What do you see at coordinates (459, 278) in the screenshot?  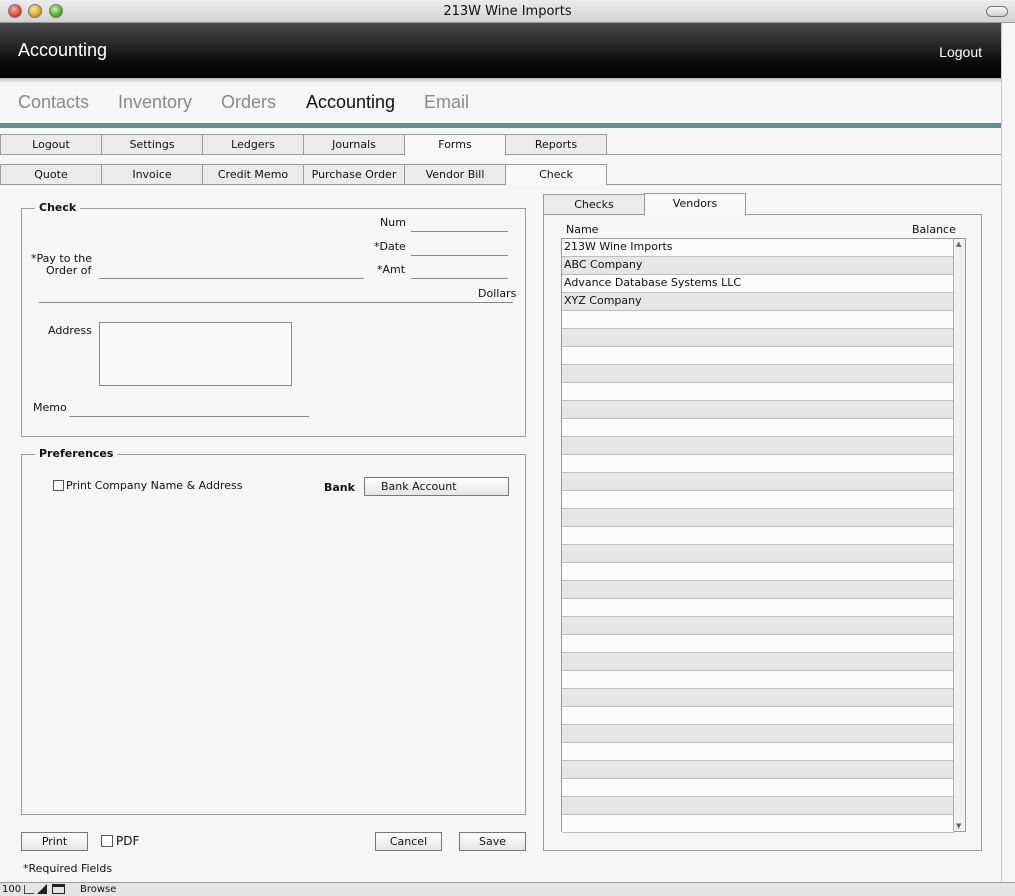 I see `amount-field` at bounding box center [459, 278].